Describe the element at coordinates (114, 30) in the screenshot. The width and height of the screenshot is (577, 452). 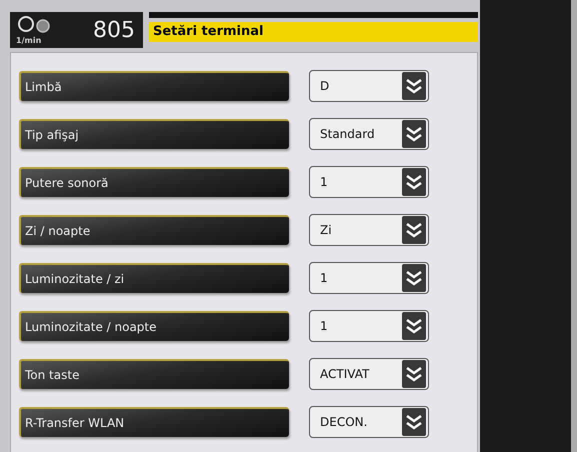
I see `speed-value: 805` at that location.